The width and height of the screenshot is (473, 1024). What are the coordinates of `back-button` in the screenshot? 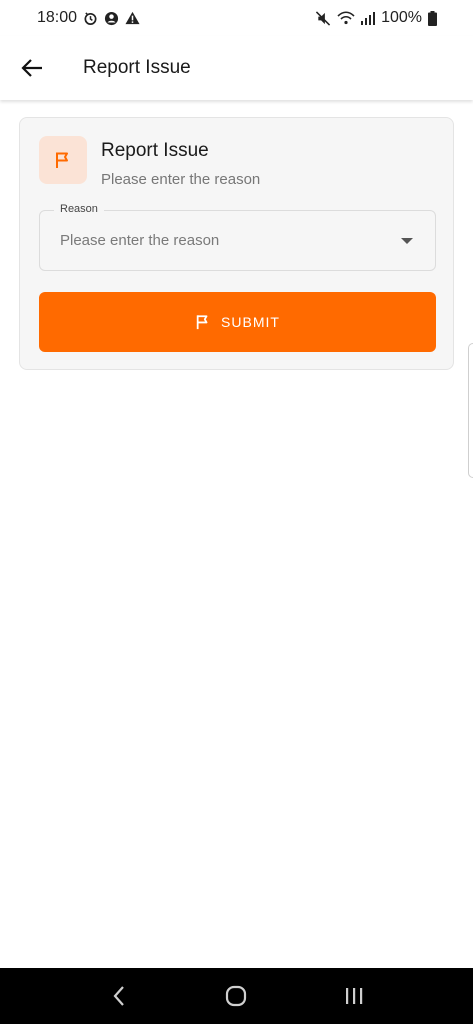 It's located at (32, 68).